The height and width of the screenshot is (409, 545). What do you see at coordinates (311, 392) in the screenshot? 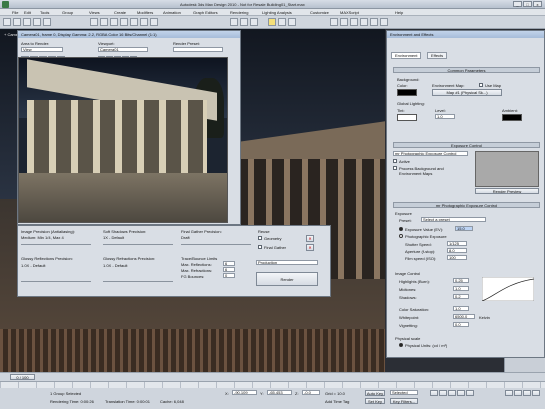
I see `z-coordinate-field: -0.0` at bounding box center [311, 392].